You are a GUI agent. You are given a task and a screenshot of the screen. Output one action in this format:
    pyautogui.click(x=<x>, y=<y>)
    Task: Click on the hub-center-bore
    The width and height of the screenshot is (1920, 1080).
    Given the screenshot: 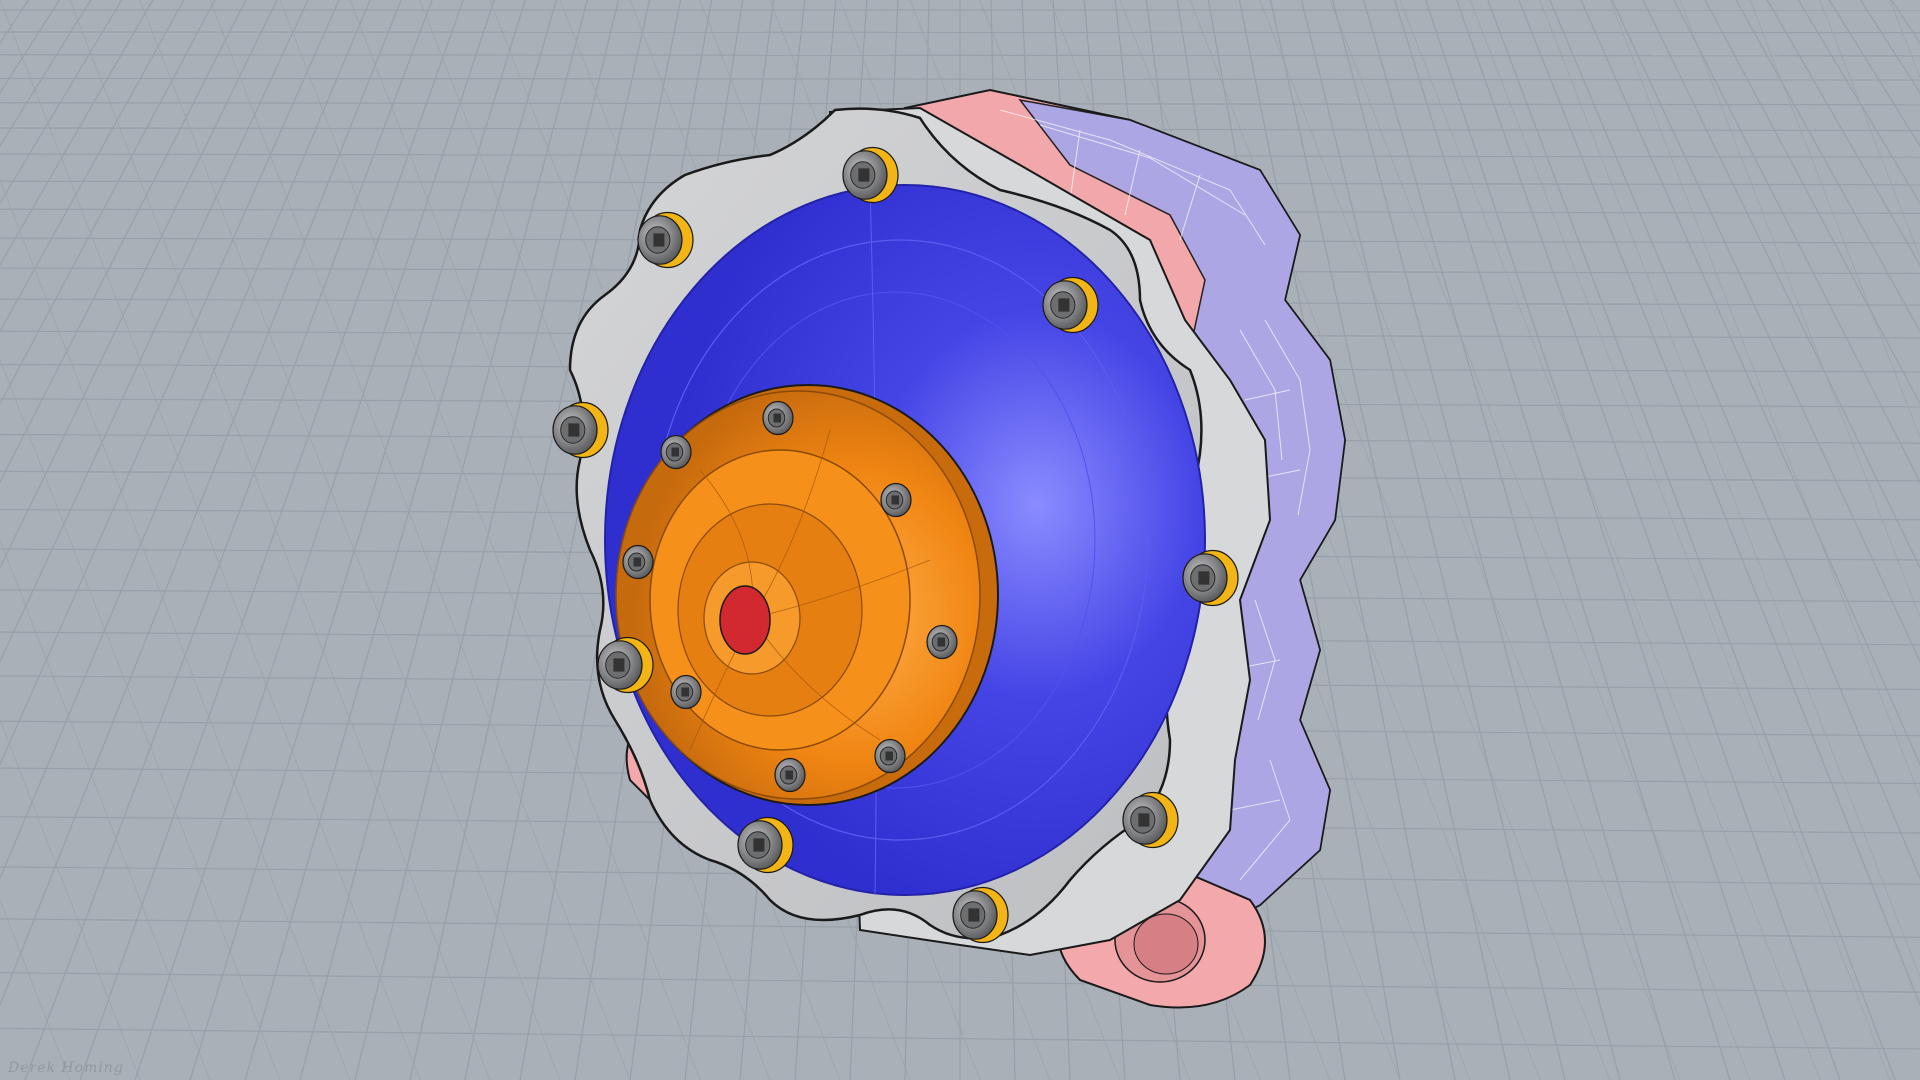 What is the action you would take?
    pyautogui.click(x=745, y=620)
    